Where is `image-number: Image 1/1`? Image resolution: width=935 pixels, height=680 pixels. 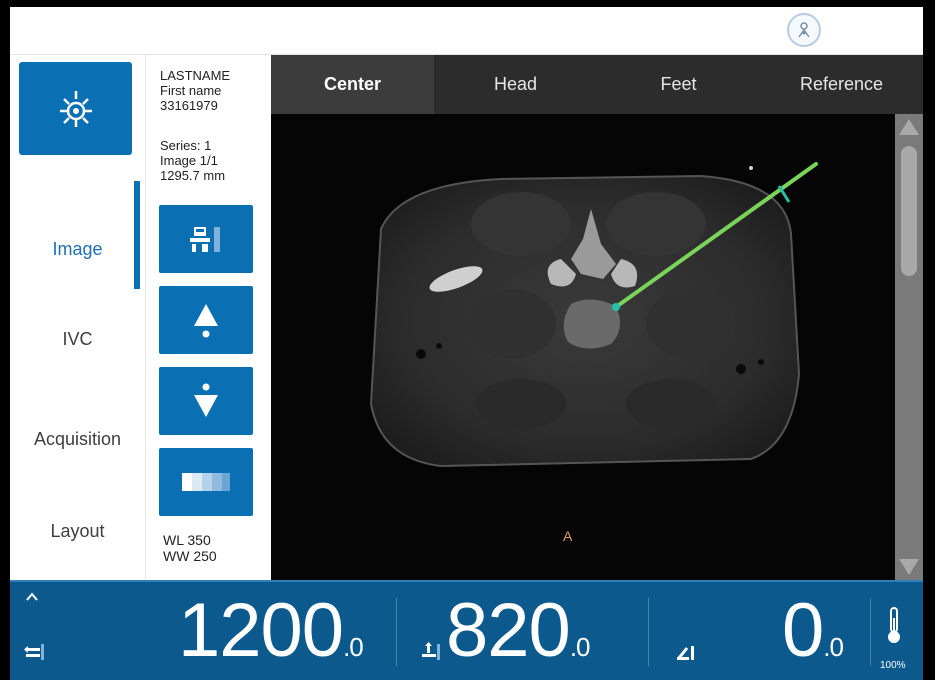 image-number: Image 1/1 is located at coordinates (189, 160).